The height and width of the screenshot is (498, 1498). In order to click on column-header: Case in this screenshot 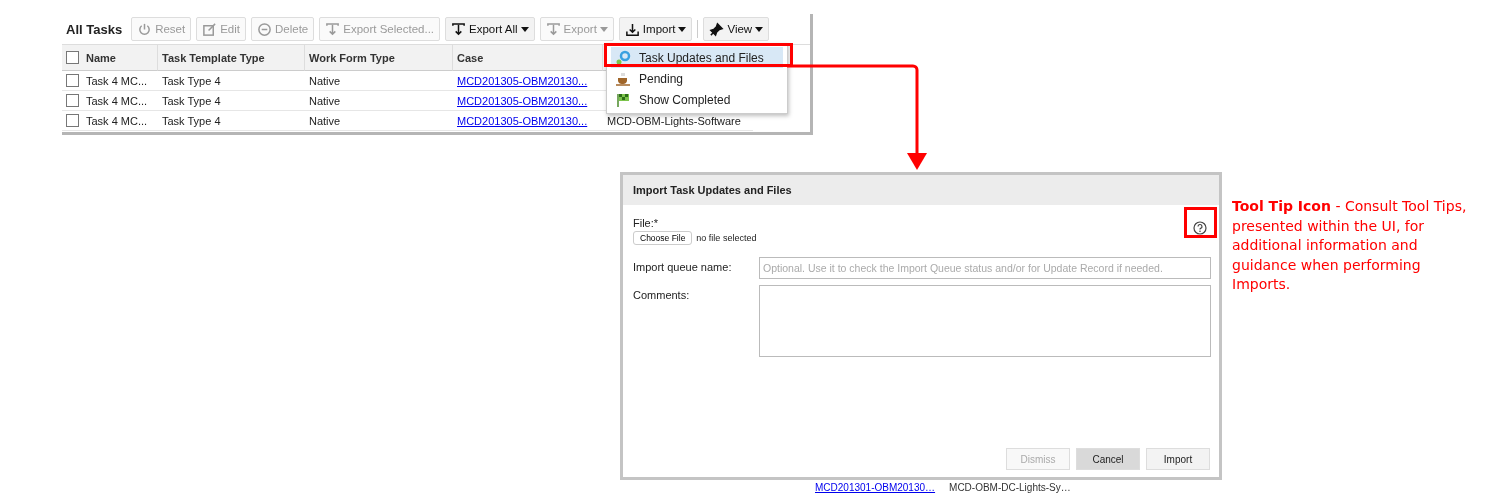, I will do `click(528, 58)`.